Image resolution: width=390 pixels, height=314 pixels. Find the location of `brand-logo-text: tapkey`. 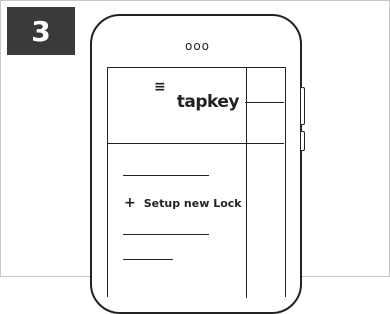

brand-logo-text: tapkey is located at coordinates (208, 102).